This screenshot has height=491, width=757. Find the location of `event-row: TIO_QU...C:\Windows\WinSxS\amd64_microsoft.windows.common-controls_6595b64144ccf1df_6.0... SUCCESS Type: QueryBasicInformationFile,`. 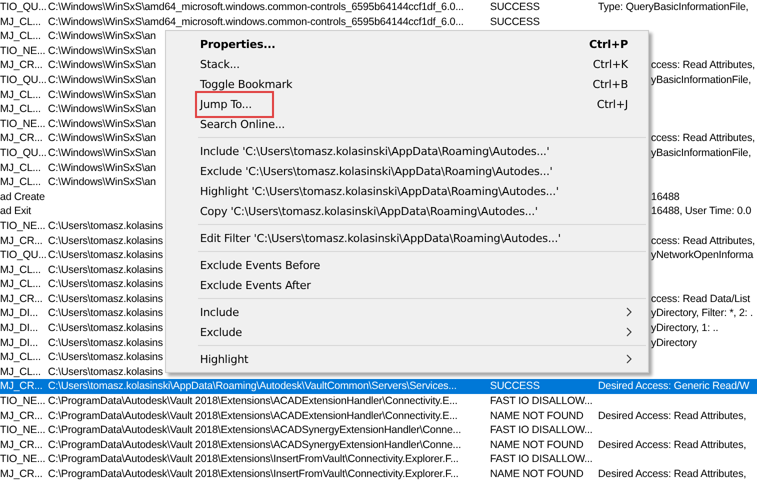

event-row: TIO_QU...C:\Windows\WinSxS\amd64_microsoft.windows.common-controls_6595b64144ccf1df_6.0... SUCCESS Type: QueryBasicInformationFile, is located at coordinates (378, 7).